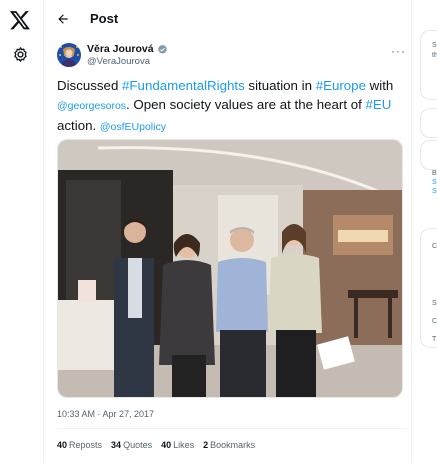 This screenshot has height=463, width=437. I want to click on author-name: Věra Jourová, so click(127, 49).